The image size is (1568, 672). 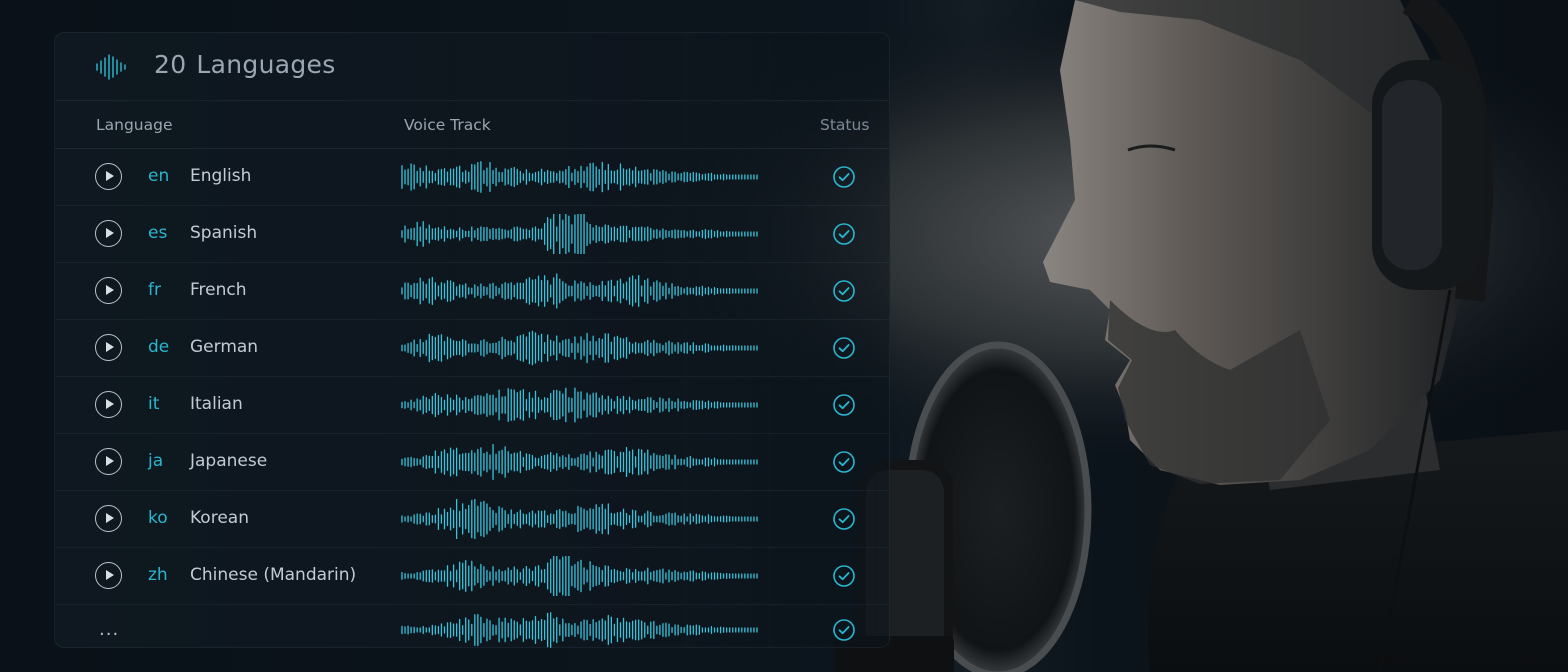 I want to click on language-name: Chinese (Mandarin), so click(x=273, y=575).